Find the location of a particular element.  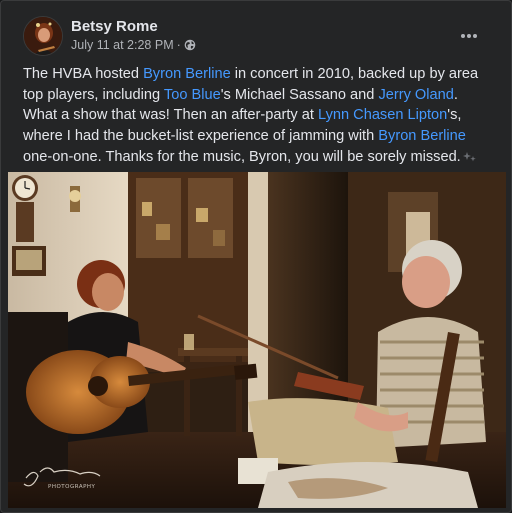

author-name: Betsy Rome is located at coordinates (114, 26).